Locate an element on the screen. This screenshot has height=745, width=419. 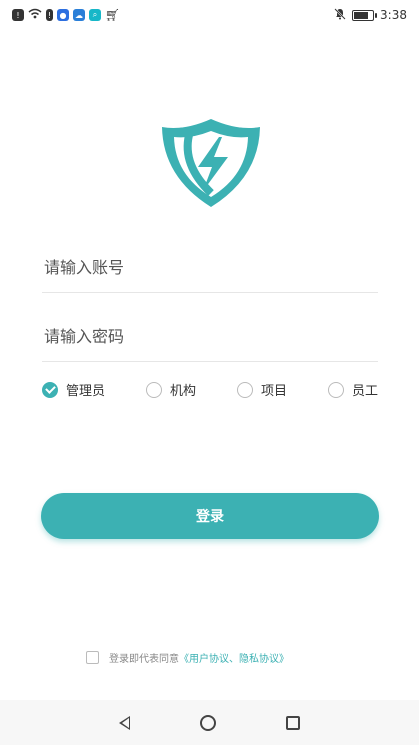
agreement-text: 登录即代表同意 is located at coordinates (144, 659).